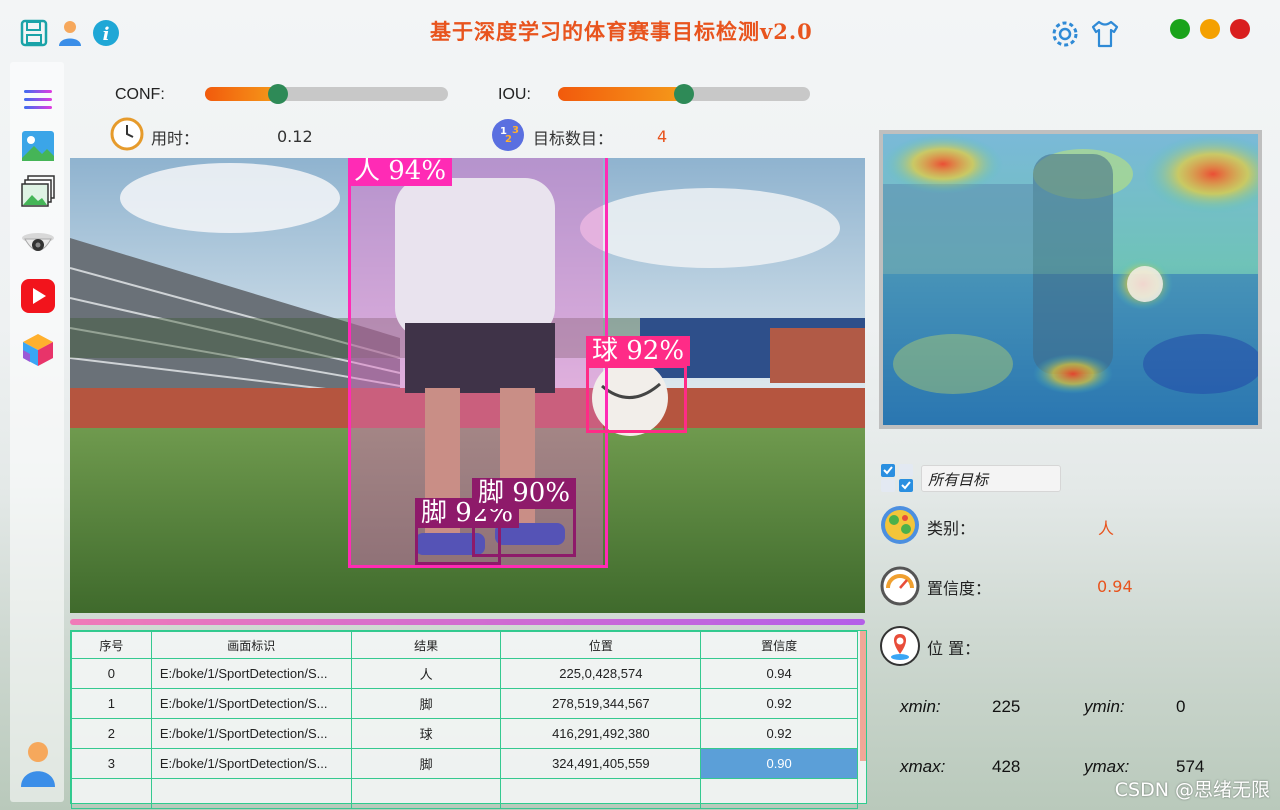  I want to click on target-select: 所有目标, so click(991, 478).